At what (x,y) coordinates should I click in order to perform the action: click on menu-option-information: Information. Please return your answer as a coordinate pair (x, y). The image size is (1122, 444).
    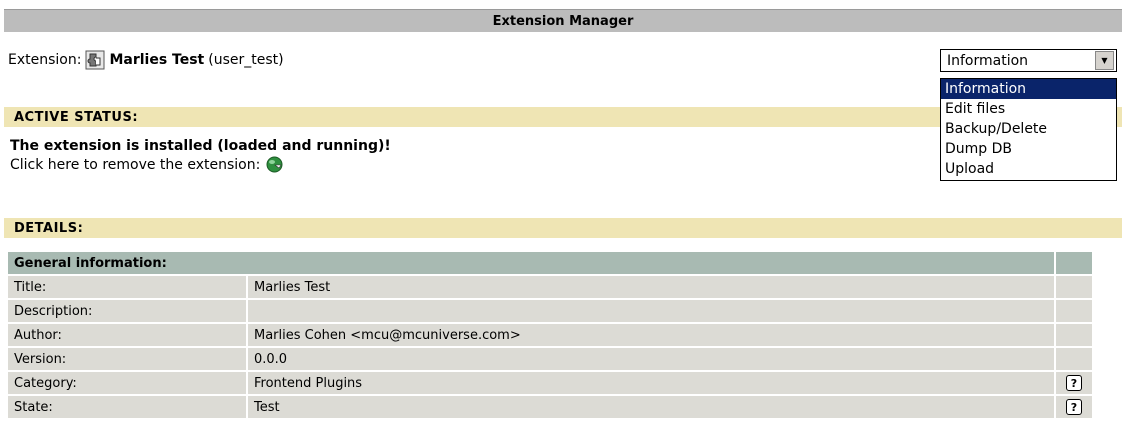
    Looking at the image, I should click on (1028, 89).